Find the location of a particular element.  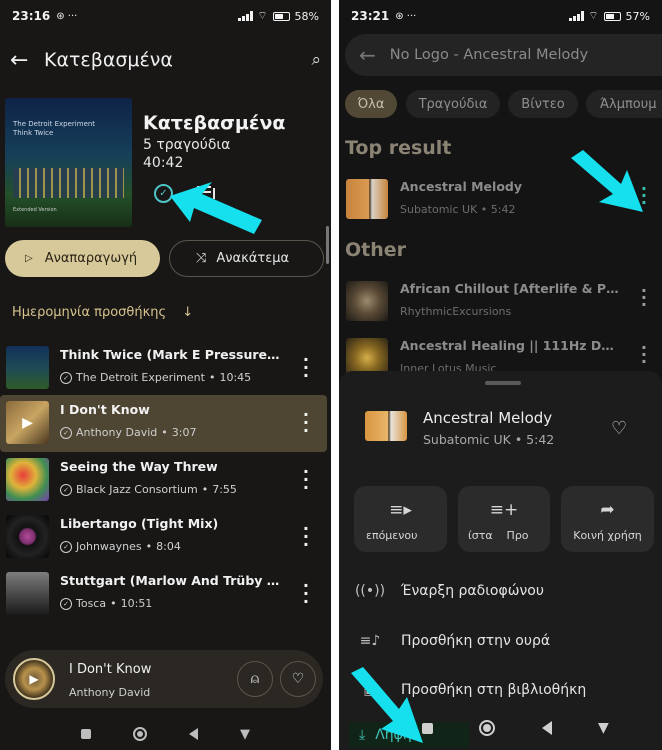

play-button: ▷ Αναπαραγωγή is located at coordinates (82, 258).